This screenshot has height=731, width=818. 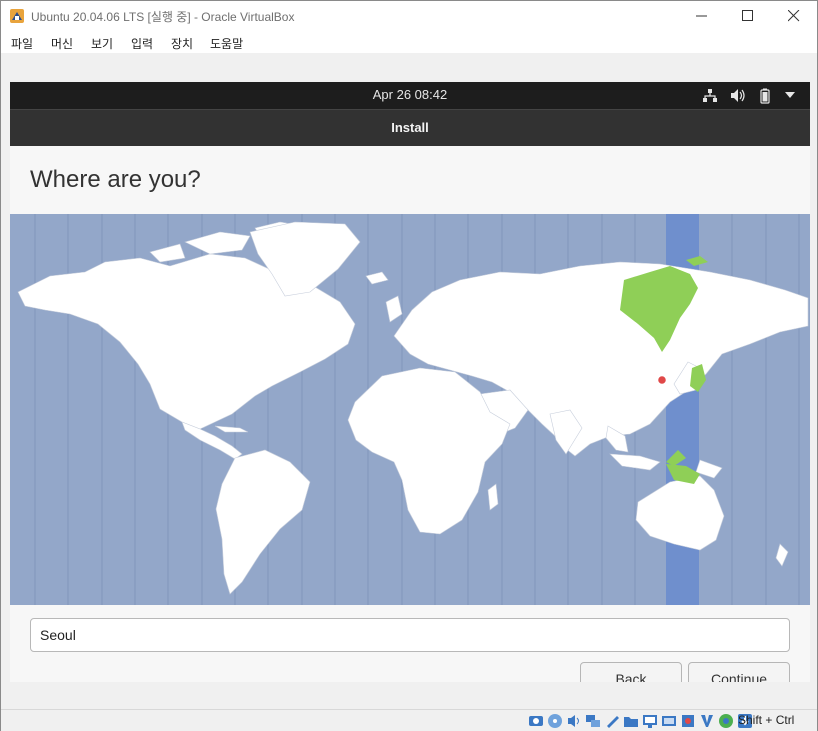 I want to click on volume-icon, so click(x=738, y=95).